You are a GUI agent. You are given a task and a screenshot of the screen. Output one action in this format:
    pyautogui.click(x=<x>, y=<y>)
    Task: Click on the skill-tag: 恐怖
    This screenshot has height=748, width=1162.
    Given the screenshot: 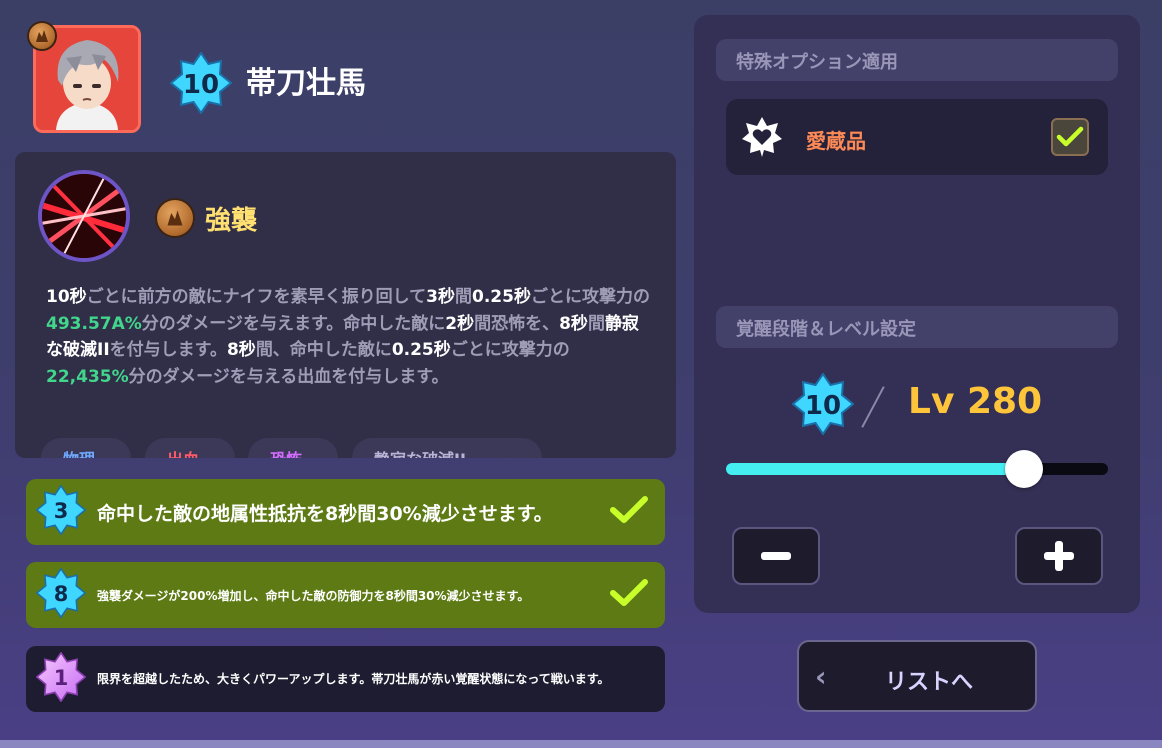 What is the action you would take?
    pyautogui.click(x=293, y=448)
    